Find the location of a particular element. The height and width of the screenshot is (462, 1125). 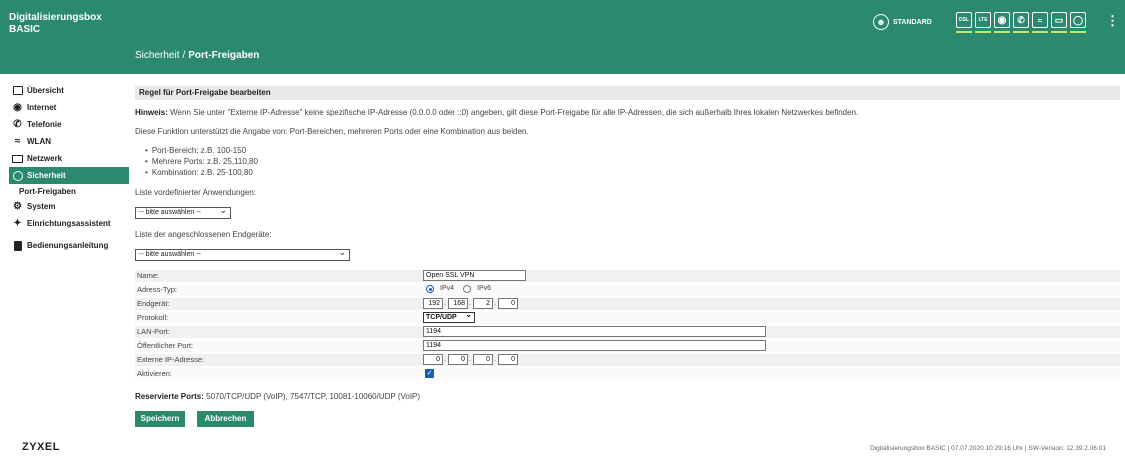

row-name: Name: Open SSL VPN is located at coordinates (627, 276).